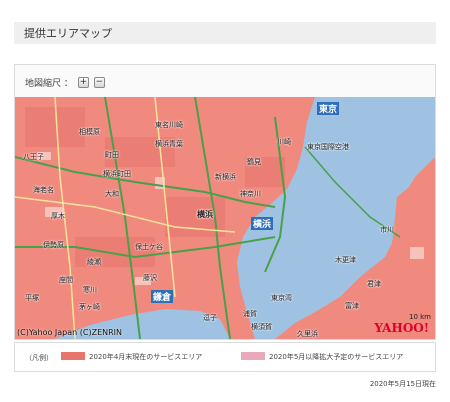 The image size is (450, 402). I want to click on zoom-label: 地図縮尺 ：, so click(49, 83).